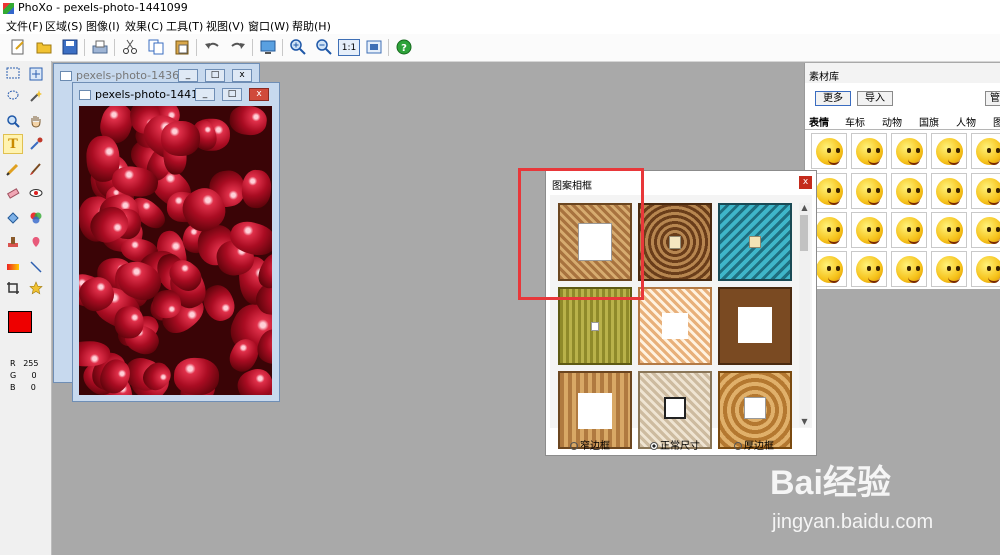 The height and width of the screenshot is (555, 1000). I want to click on new-icon, so click(18, 47).